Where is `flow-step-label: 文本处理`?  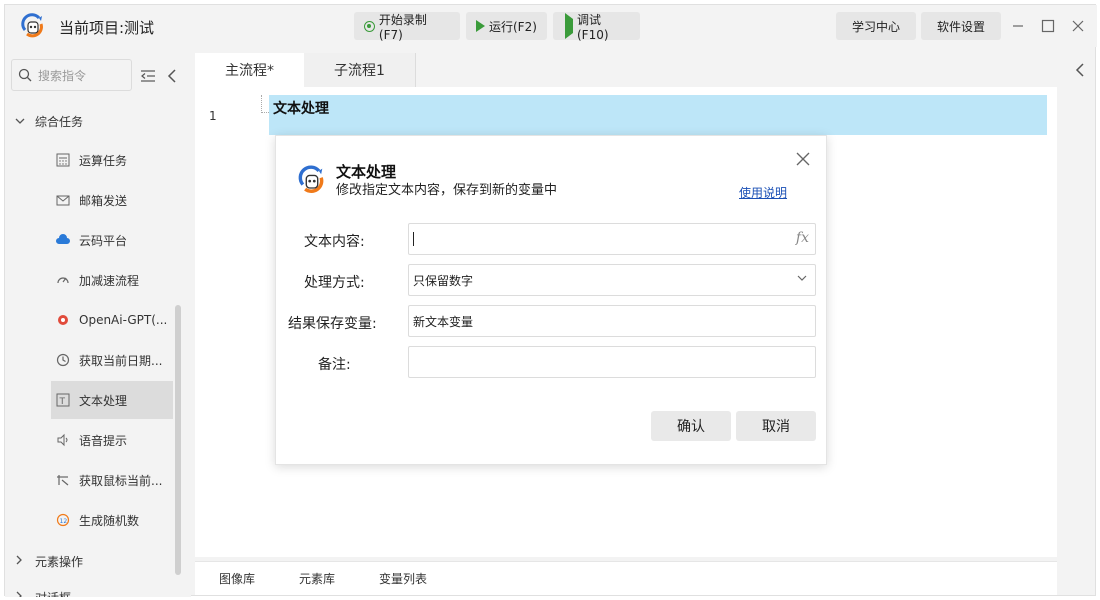 flow-step-label: 文本处理 is located at coordinates (301, 109).